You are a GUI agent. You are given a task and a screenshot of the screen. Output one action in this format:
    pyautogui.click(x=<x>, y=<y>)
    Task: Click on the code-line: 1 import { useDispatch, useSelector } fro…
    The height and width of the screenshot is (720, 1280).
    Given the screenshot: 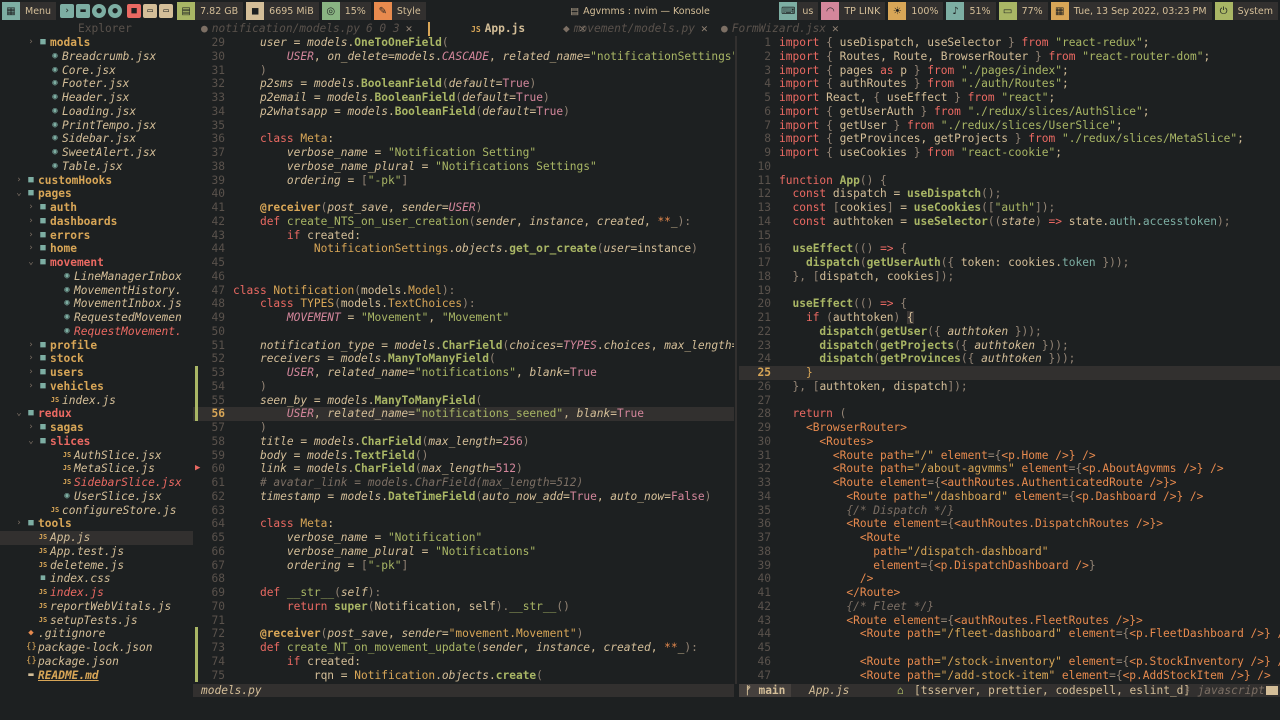 What is the action you would take?
    pyautogui.click(x=1009, y=43)
    